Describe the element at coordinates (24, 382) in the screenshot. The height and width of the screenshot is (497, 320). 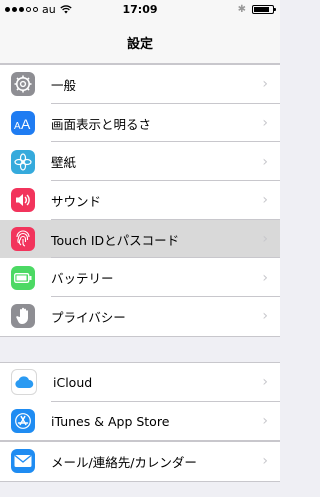
I see `cloud-icon` at that location.